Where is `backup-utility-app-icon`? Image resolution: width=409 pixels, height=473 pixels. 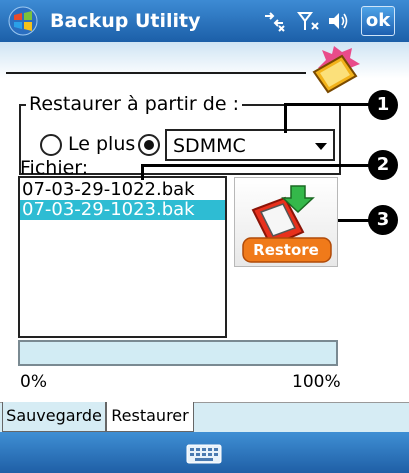
backup-utility-app-icon is located at coordinates (336, 70).